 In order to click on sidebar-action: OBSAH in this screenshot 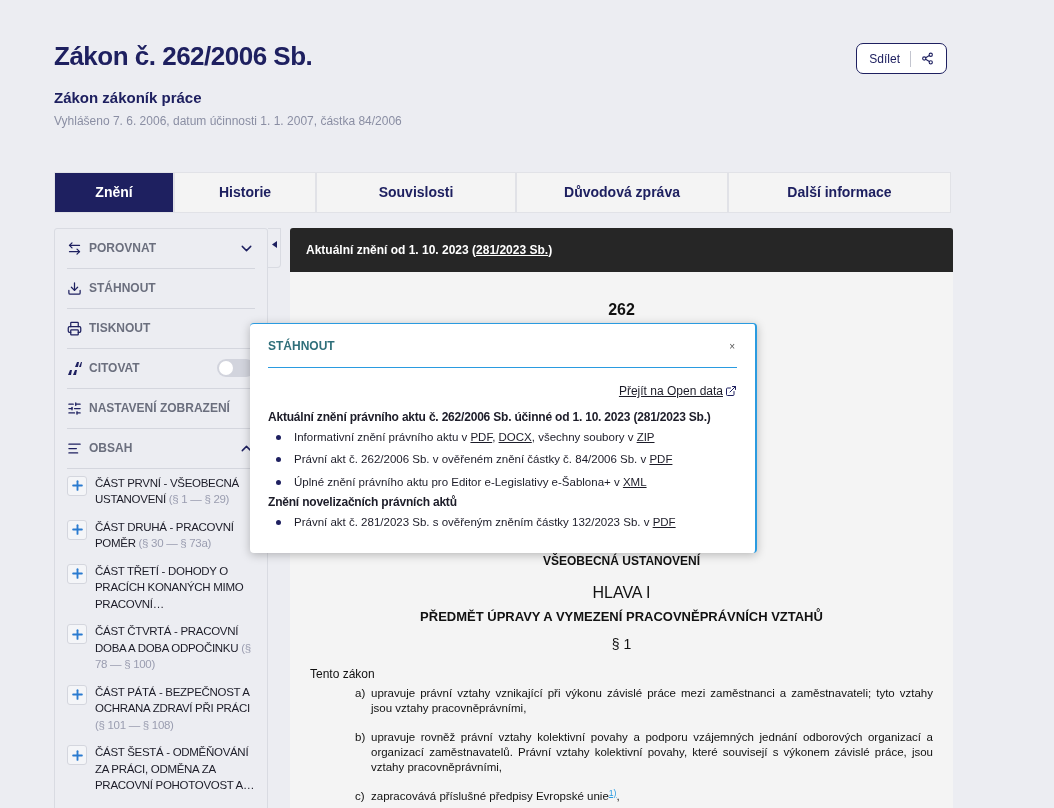, I will do `click(111, 448)`.